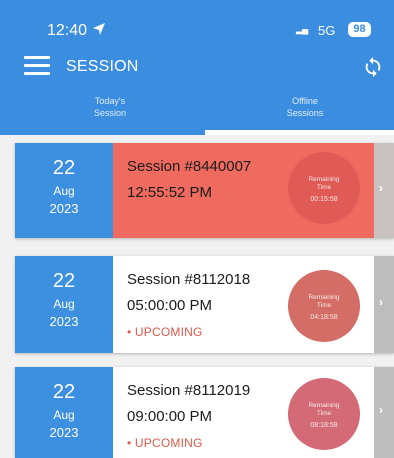 This screenshot has height=458, width=394. What do you see at coordinates (373, 67) in the screenshot?
I see `sync-icon` at bounding box center [373, 67].